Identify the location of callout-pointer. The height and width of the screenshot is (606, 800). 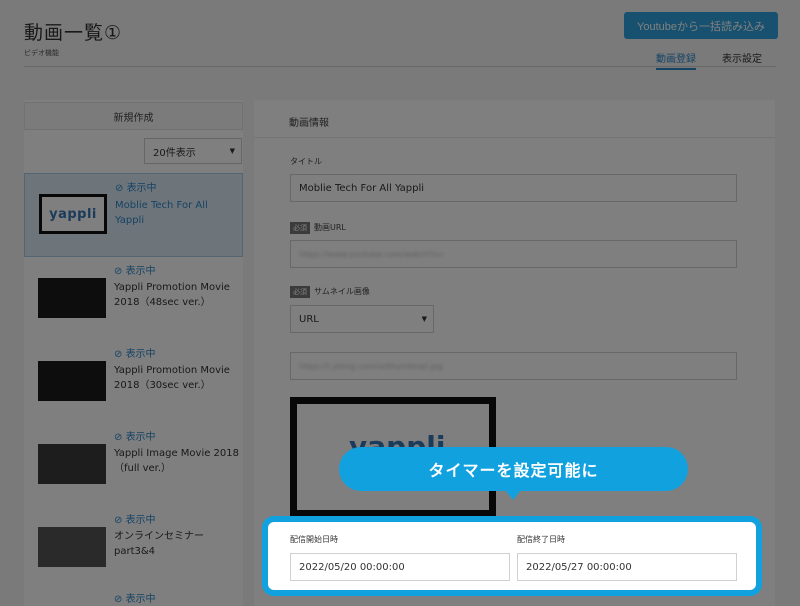
(513, 495).